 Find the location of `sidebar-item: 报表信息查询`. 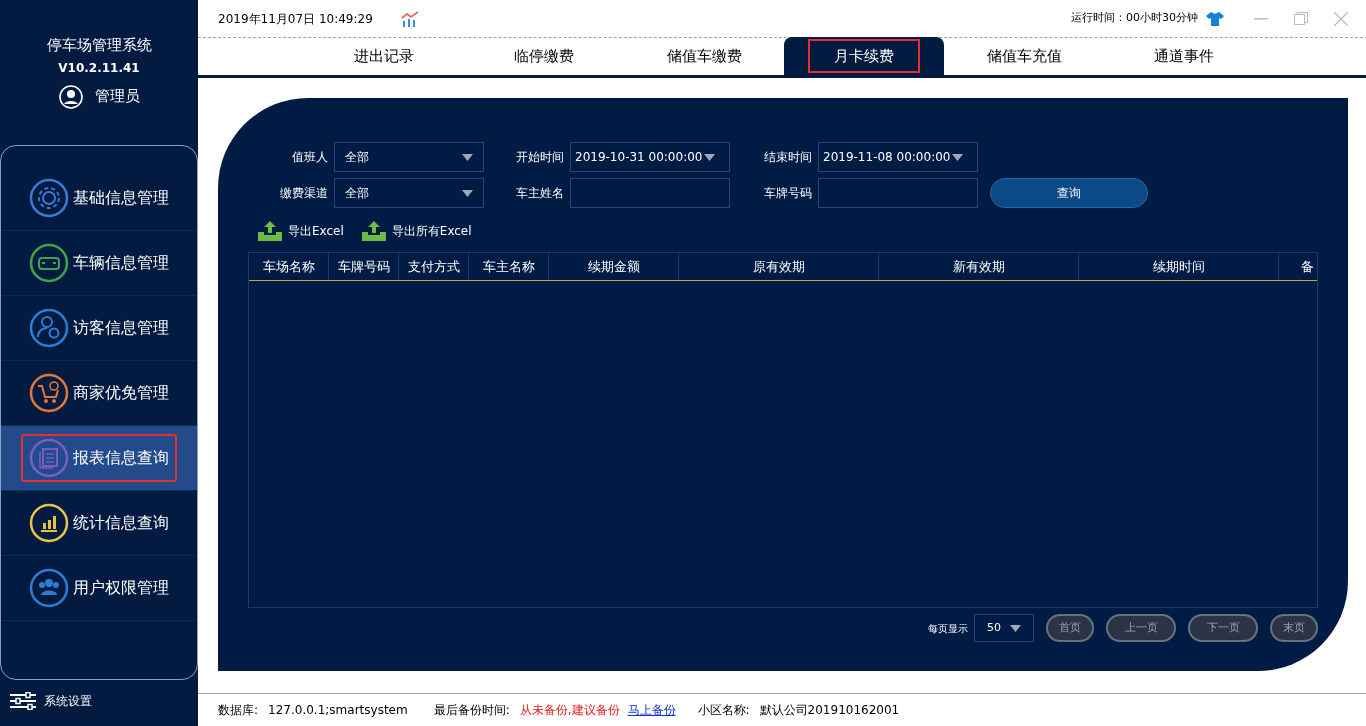

sidebar-item: 报表信息查询 is located at coordinates (99, 458).